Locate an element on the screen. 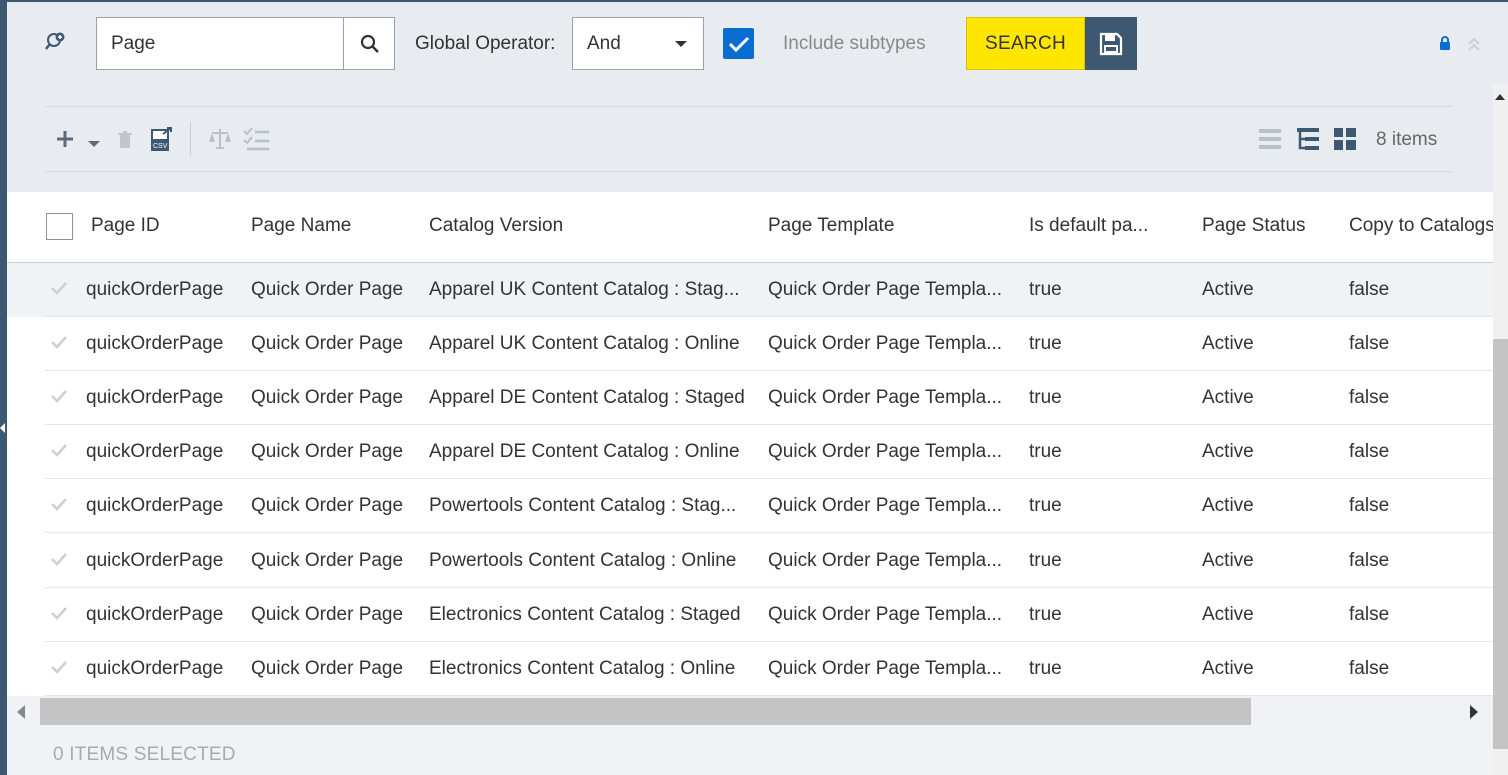 This screenshot has width=1508, height=775. selection-status: 0 ITEMS SELECTED is located at coordinates (144, 754).